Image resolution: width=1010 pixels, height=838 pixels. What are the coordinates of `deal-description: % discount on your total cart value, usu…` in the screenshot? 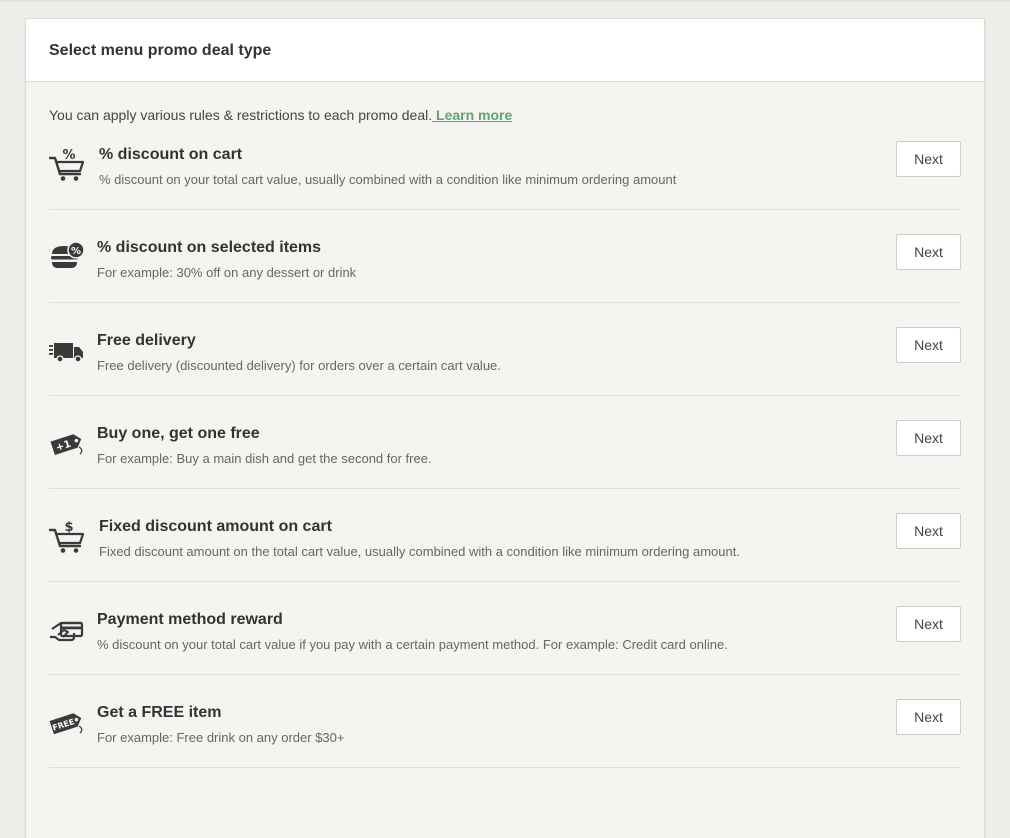 It's located at (388, 179).